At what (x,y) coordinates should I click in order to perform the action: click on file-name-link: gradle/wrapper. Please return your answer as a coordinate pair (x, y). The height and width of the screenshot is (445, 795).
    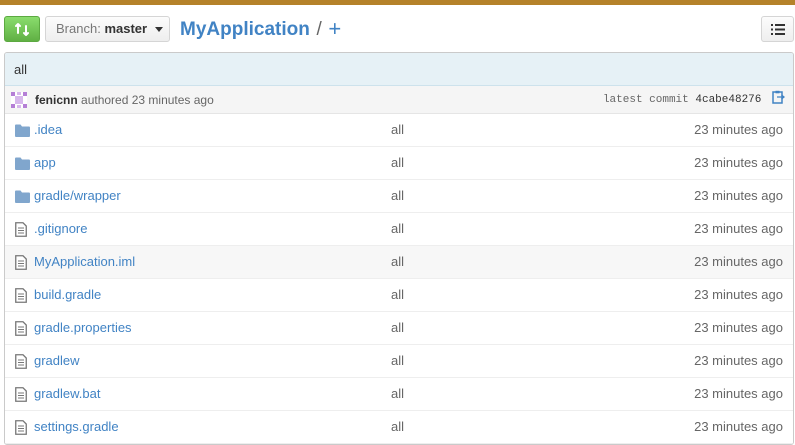
    Looking at the image, I should click on (77, 196).